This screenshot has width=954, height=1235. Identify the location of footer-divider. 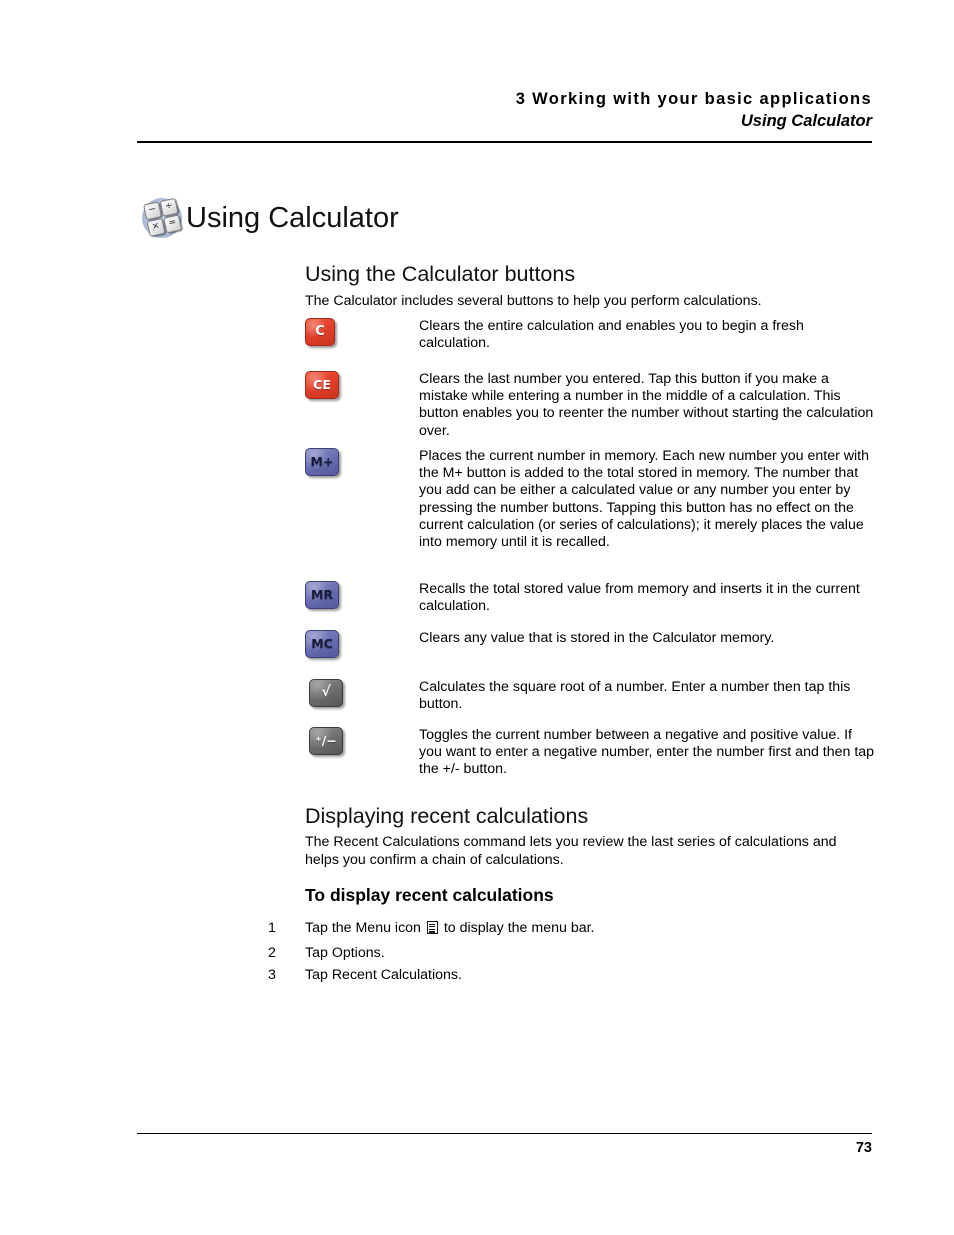
(504, 1134).